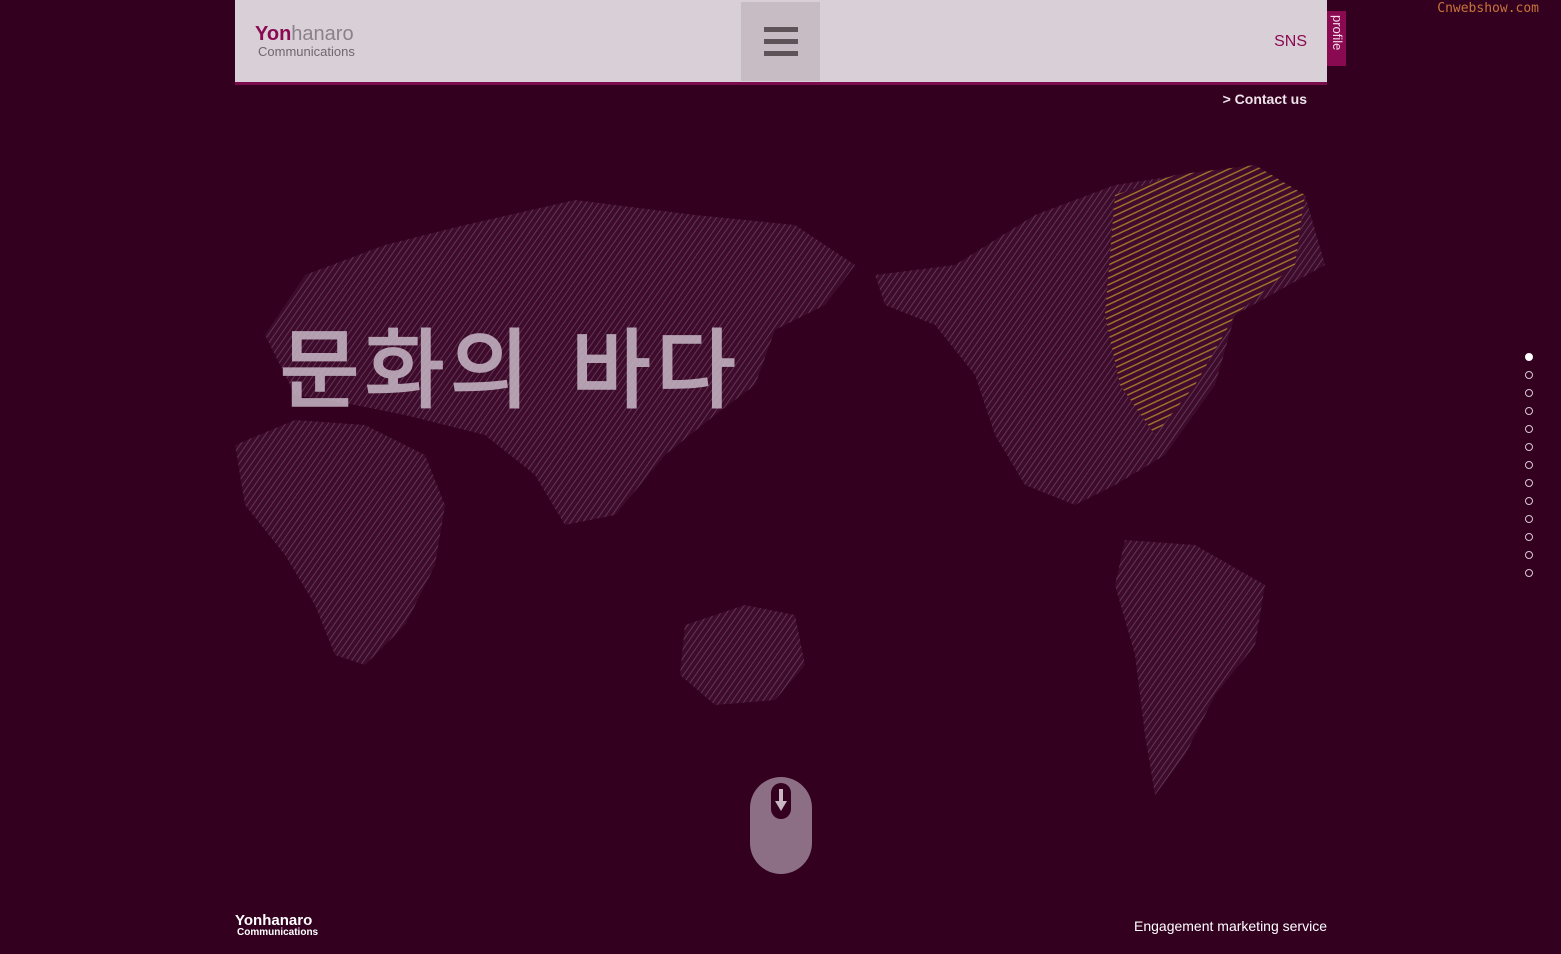 The width and height of the screenshot is (1561, 954). I want to click on arrow-down-icon, so click(781, 800).